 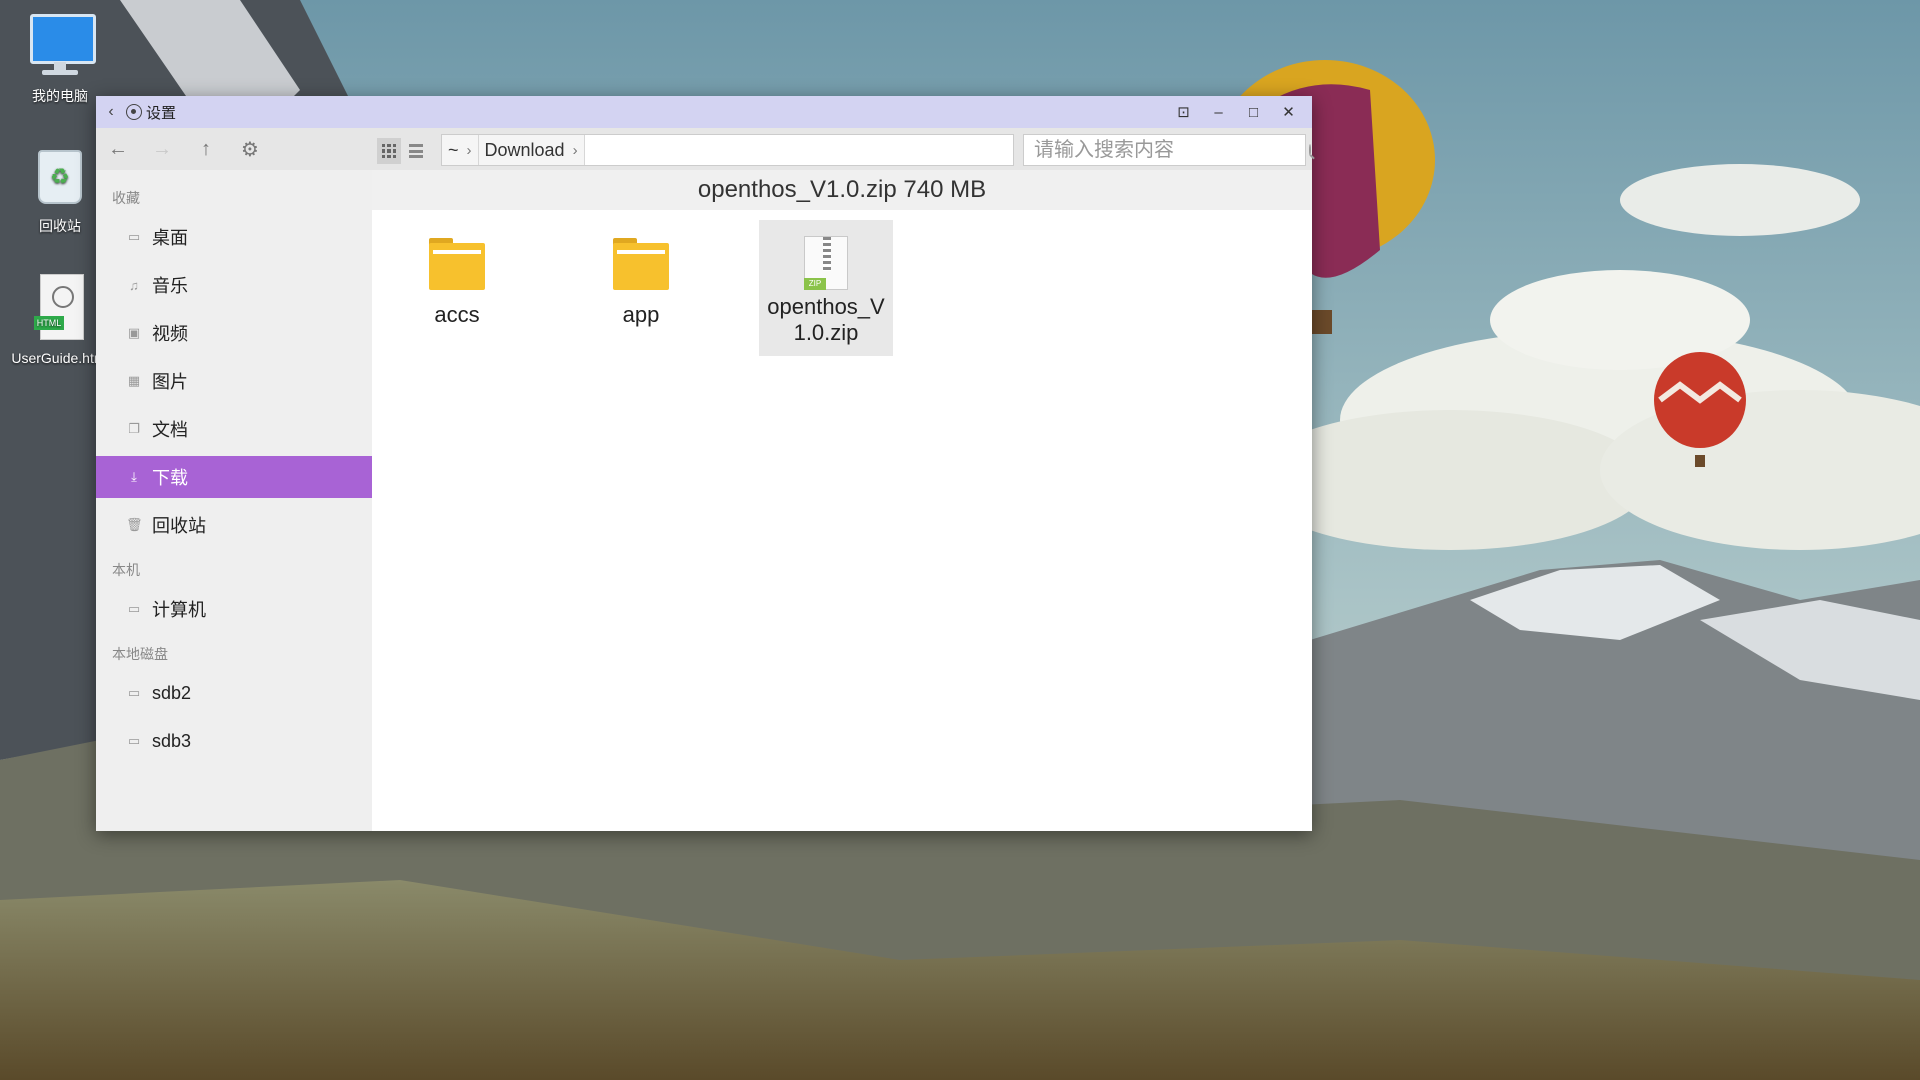 I want to click on search-box, so click(x=1167, y=150).